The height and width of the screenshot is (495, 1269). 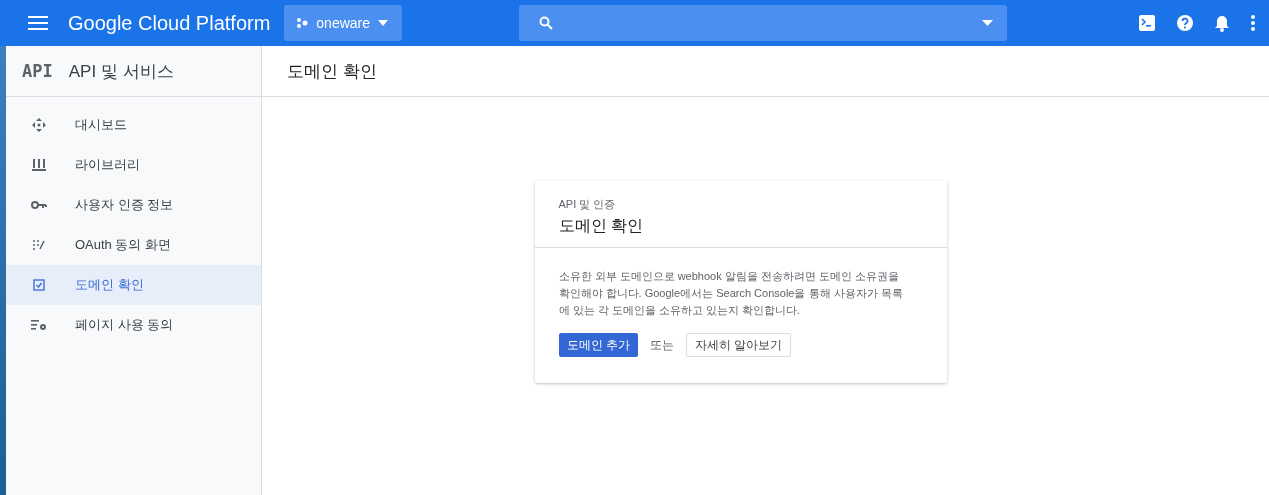 I want to click on card-title: 도메인 확인, so click(x=601, y=226).